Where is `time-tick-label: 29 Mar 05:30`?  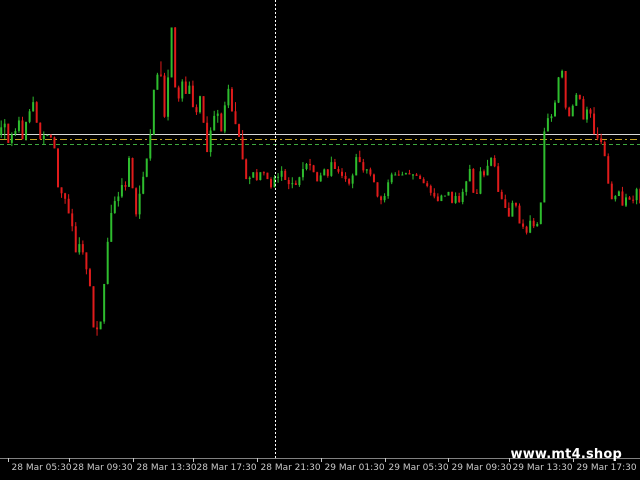
time-tick-label: 29 Mar 05:30 is located at coordinates (419, 468).